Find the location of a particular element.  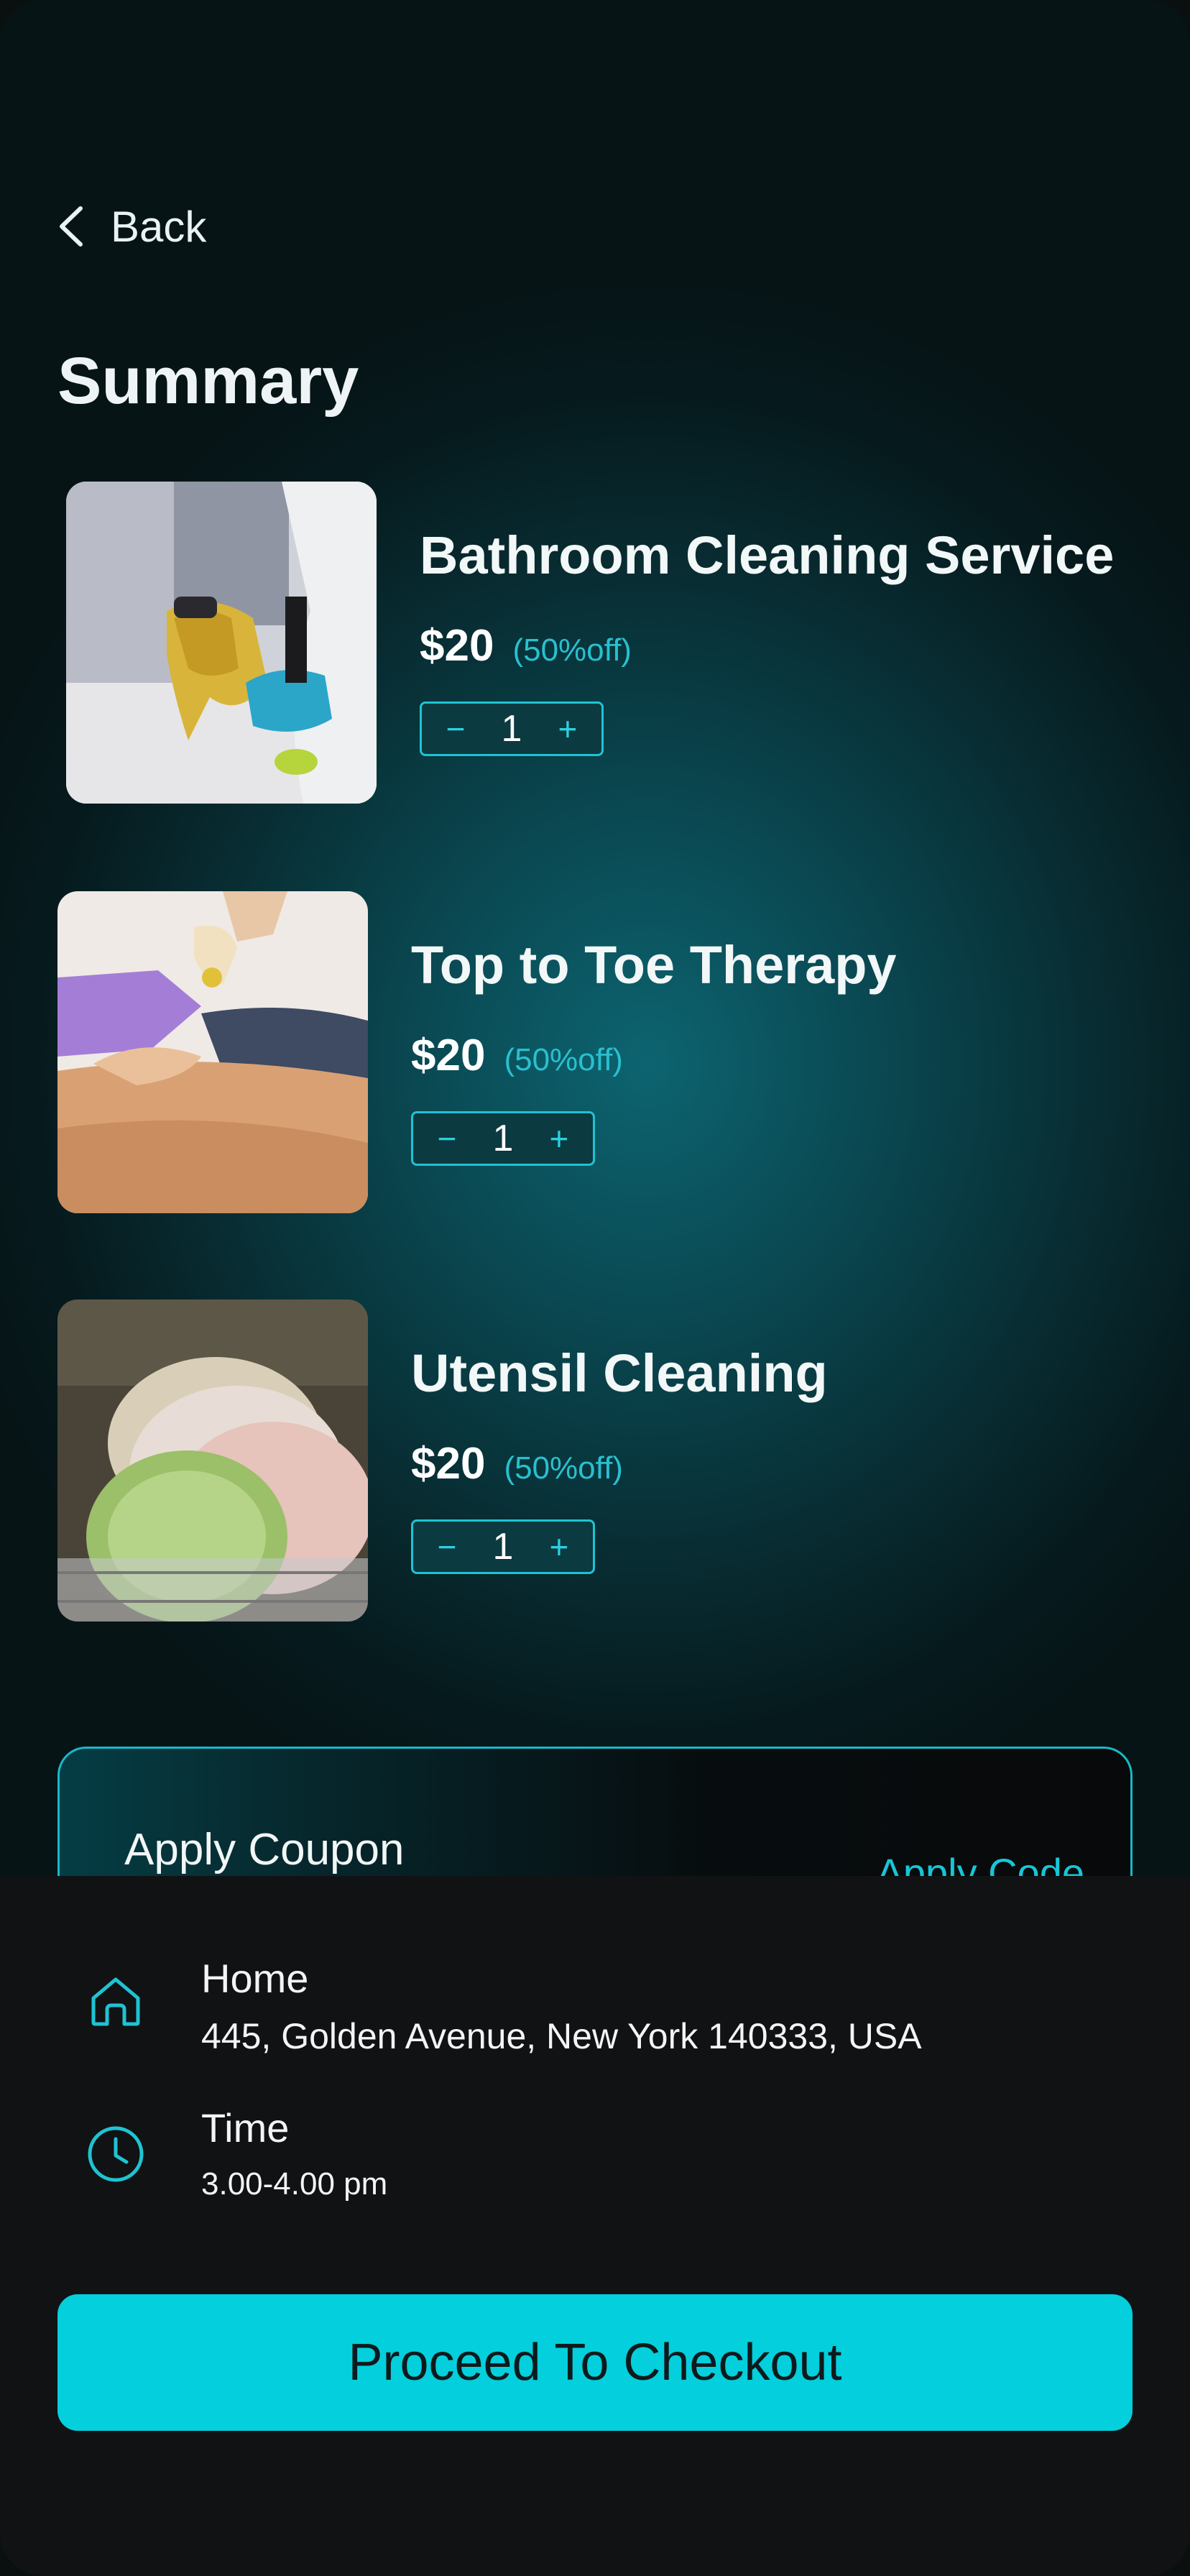

item-image-utensil-cleaning is located at coordinates (212, 1461).